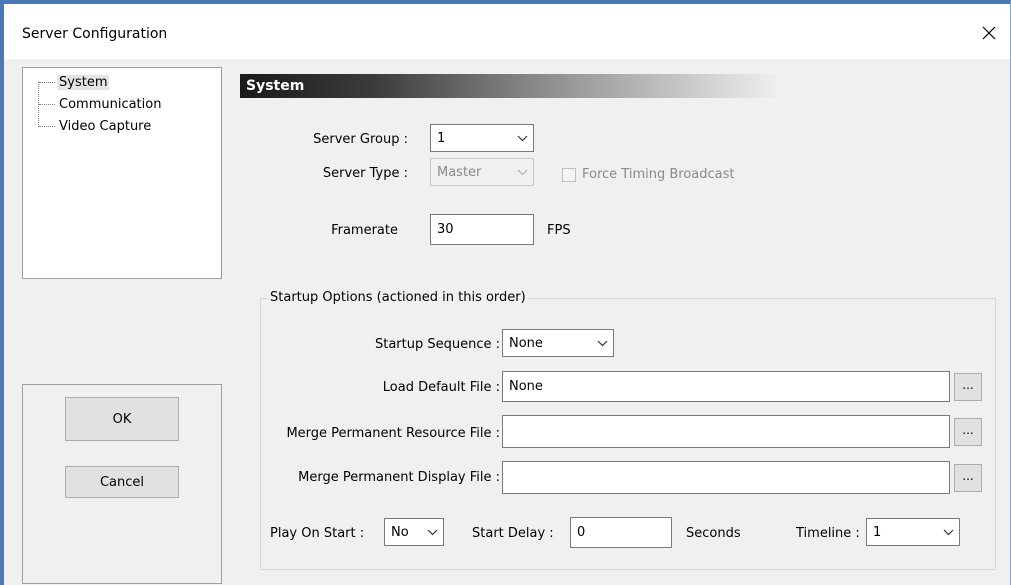  What do you see at coordinates (569, 174) in the screenshot?
I see `checkbox-box` at bounding box center [569, 174].